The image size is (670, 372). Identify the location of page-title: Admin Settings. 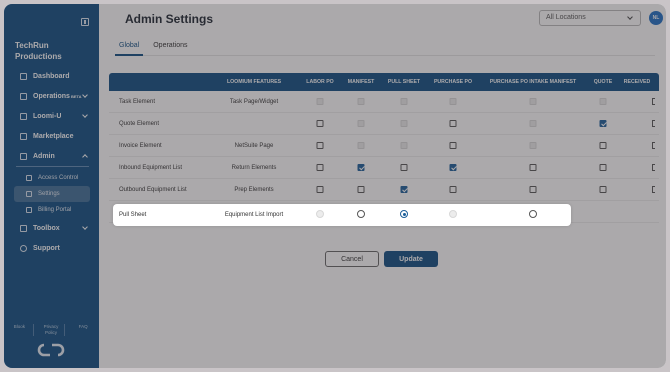
(169, 19).